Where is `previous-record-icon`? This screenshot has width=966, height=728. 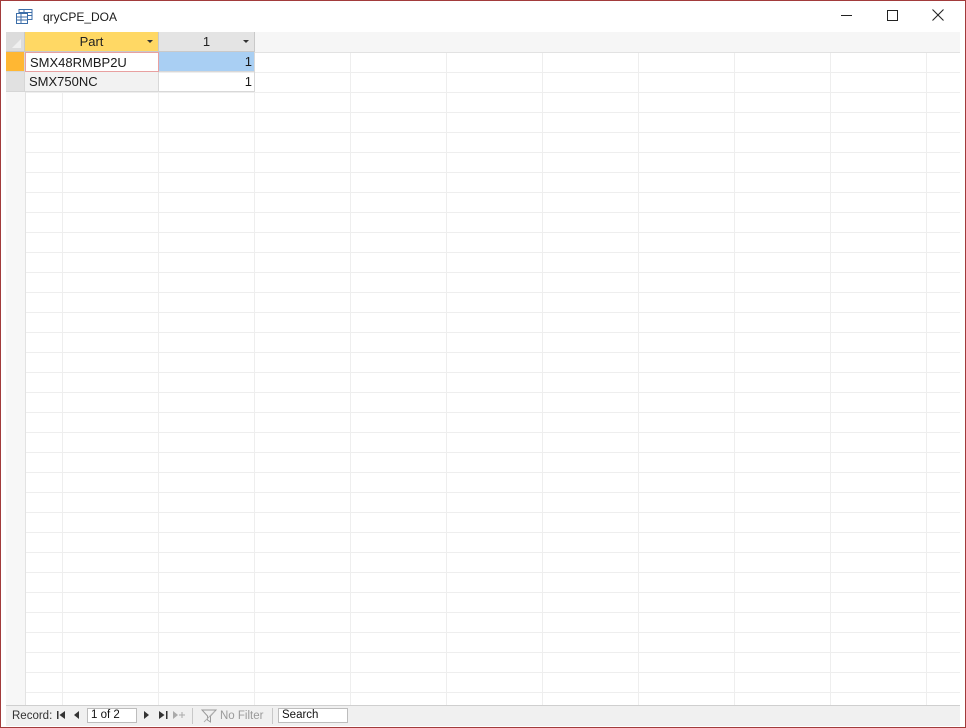 previous-record-icon is located at coordinates (77, 716).